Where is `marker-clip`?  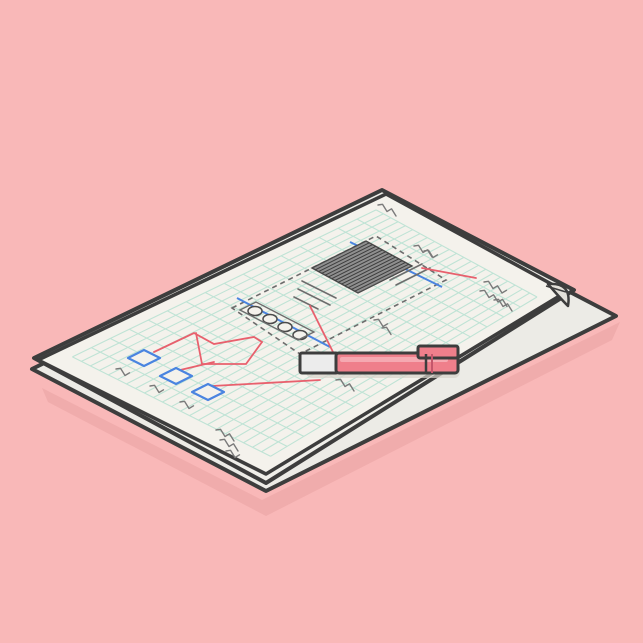 marker-clip is located at coordinates (438, 352).